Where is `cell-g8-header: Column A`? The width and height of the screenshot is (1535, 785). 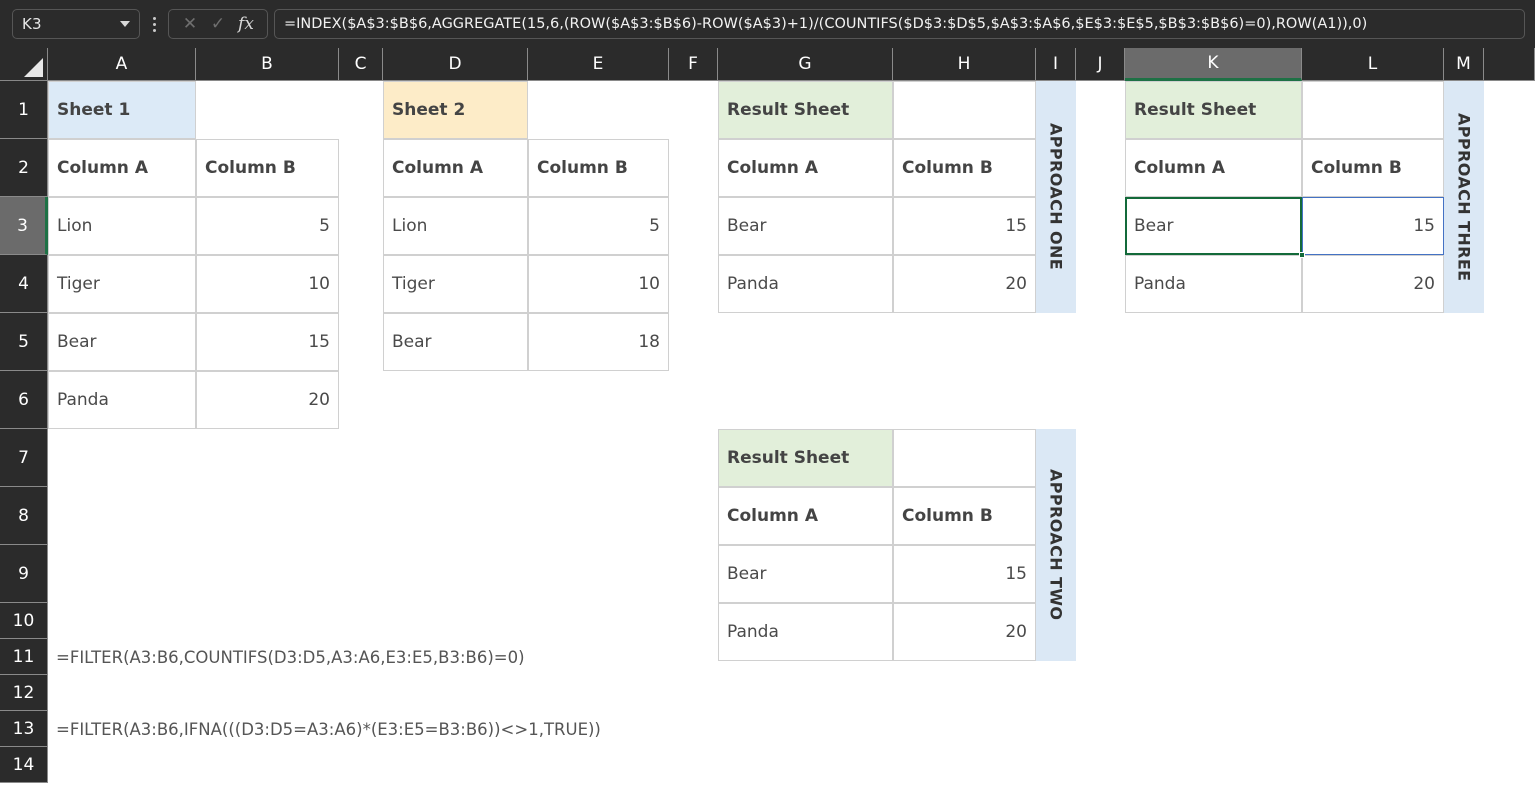 cell-g8-header: Column A is located at coordinates (805, 516).